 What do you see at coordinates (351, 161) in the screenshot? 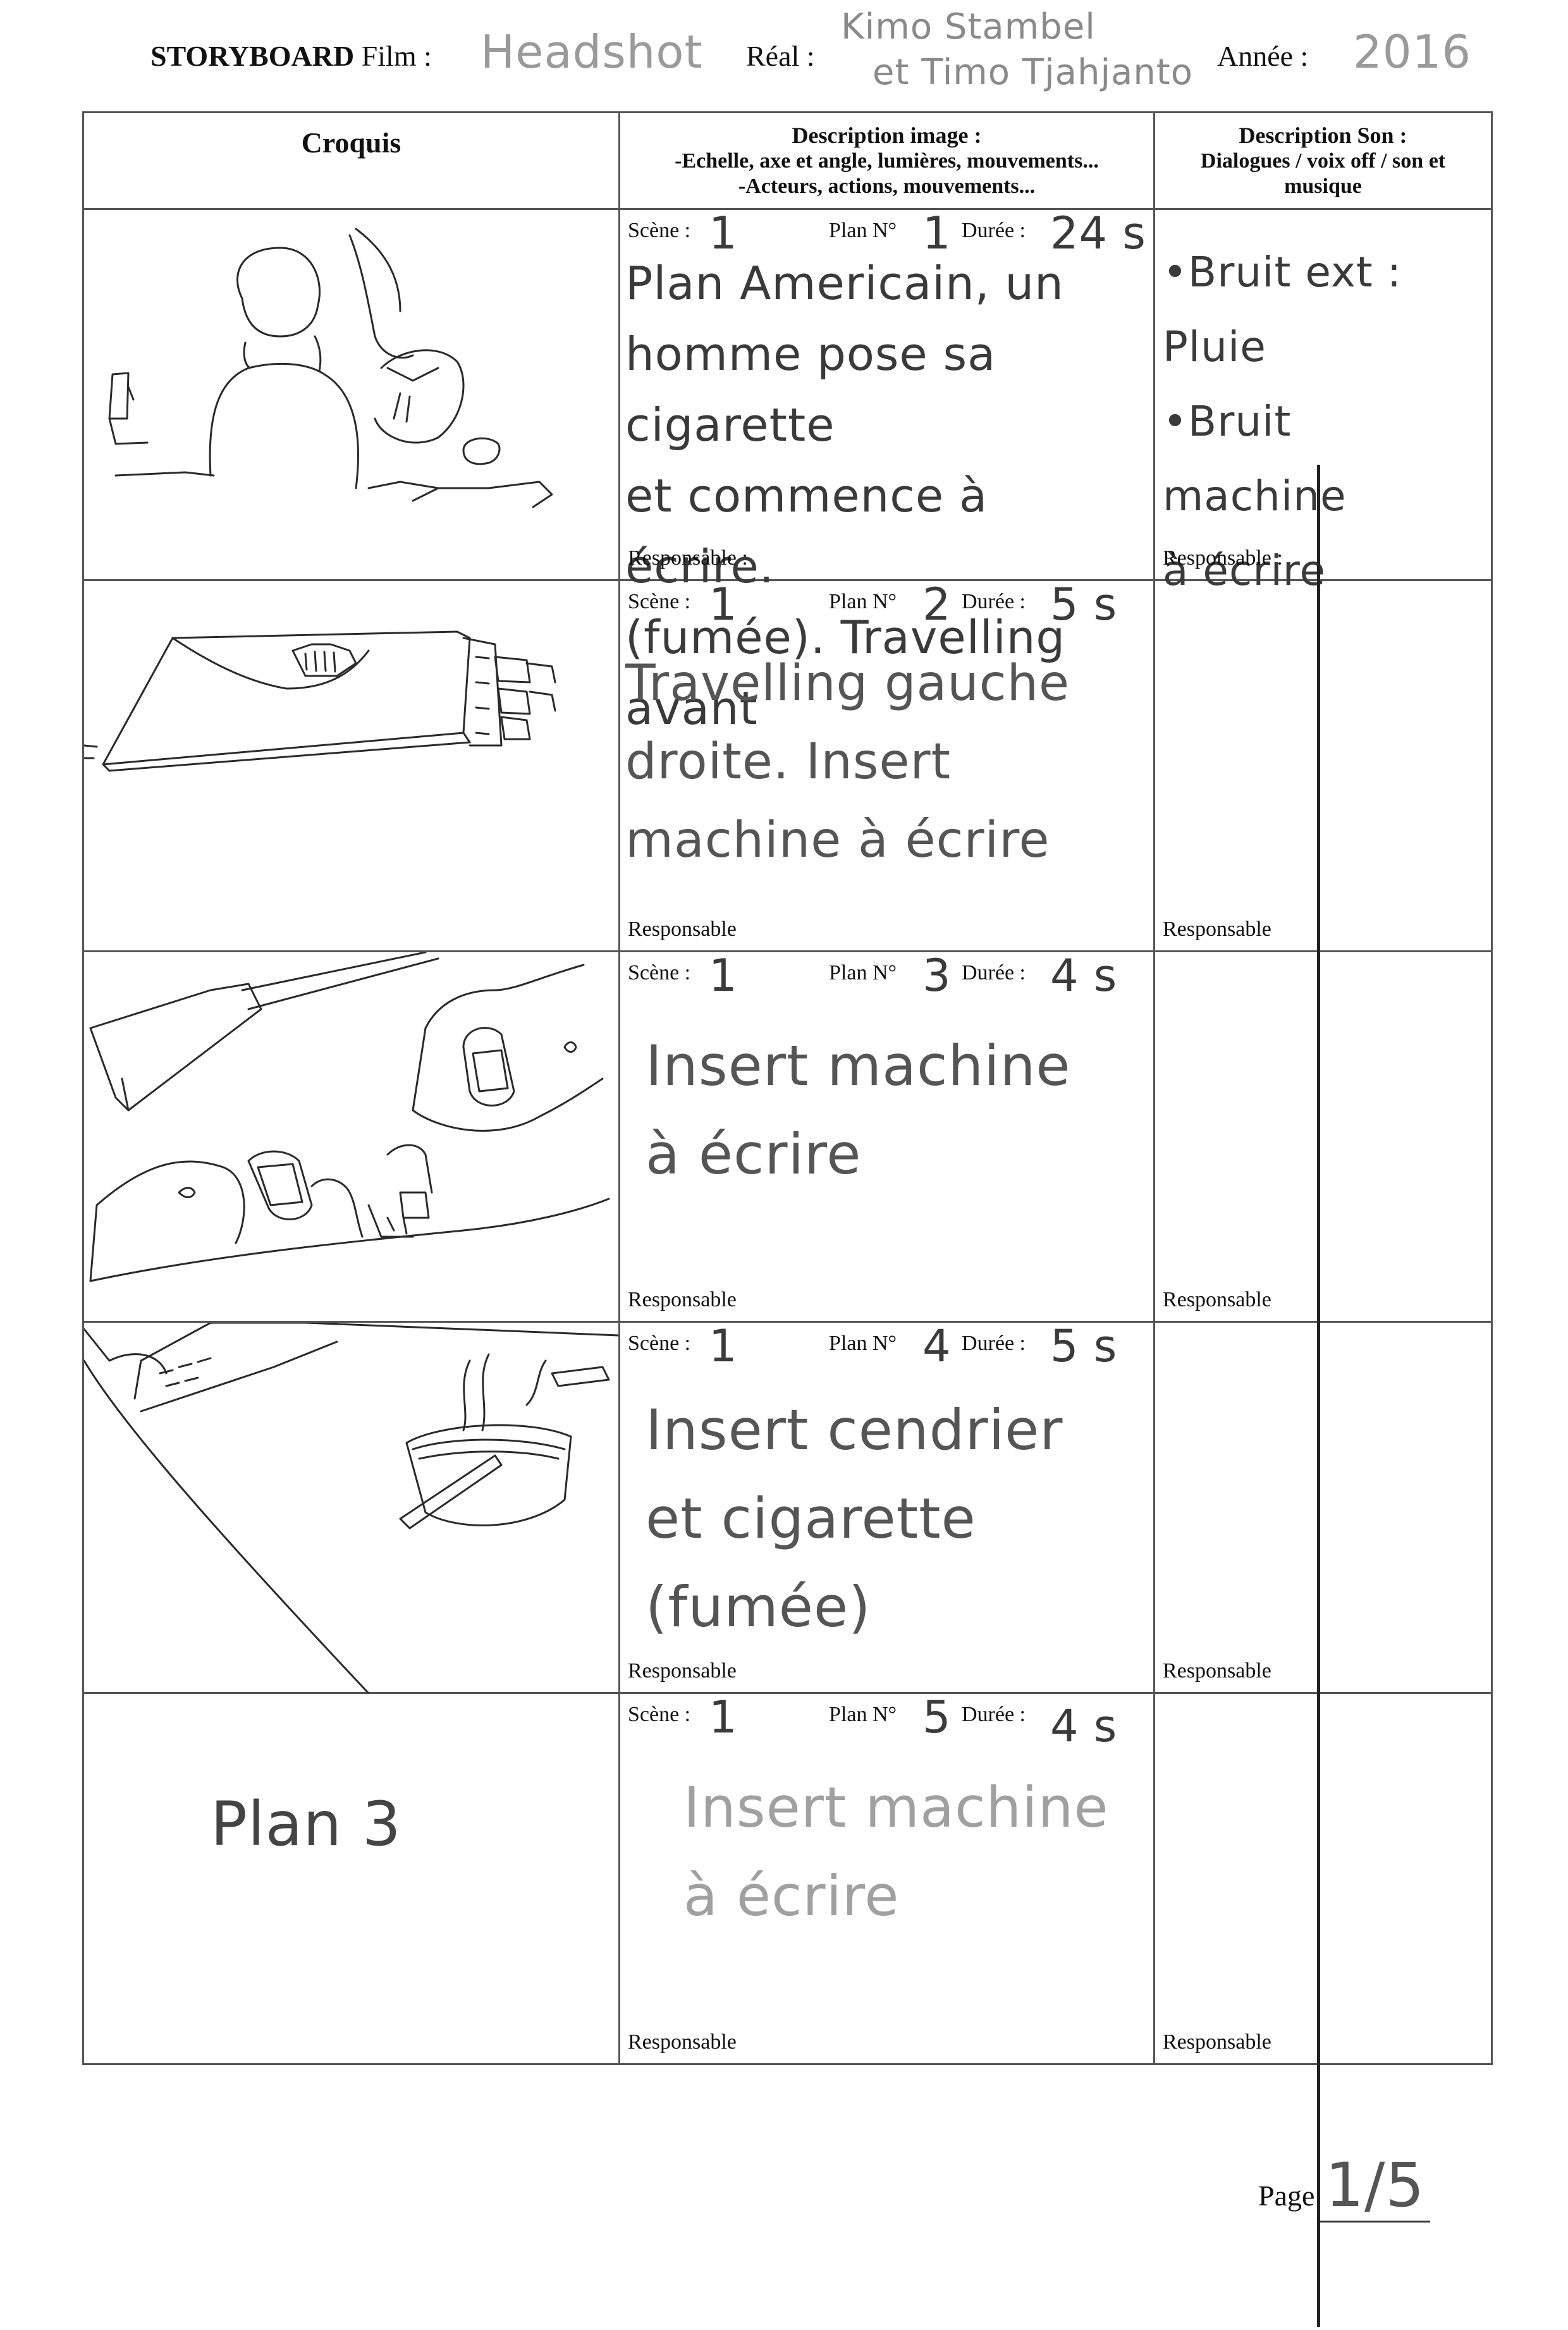
I see `sketch-column-header: Croquis` at bounding box center [351, 161].